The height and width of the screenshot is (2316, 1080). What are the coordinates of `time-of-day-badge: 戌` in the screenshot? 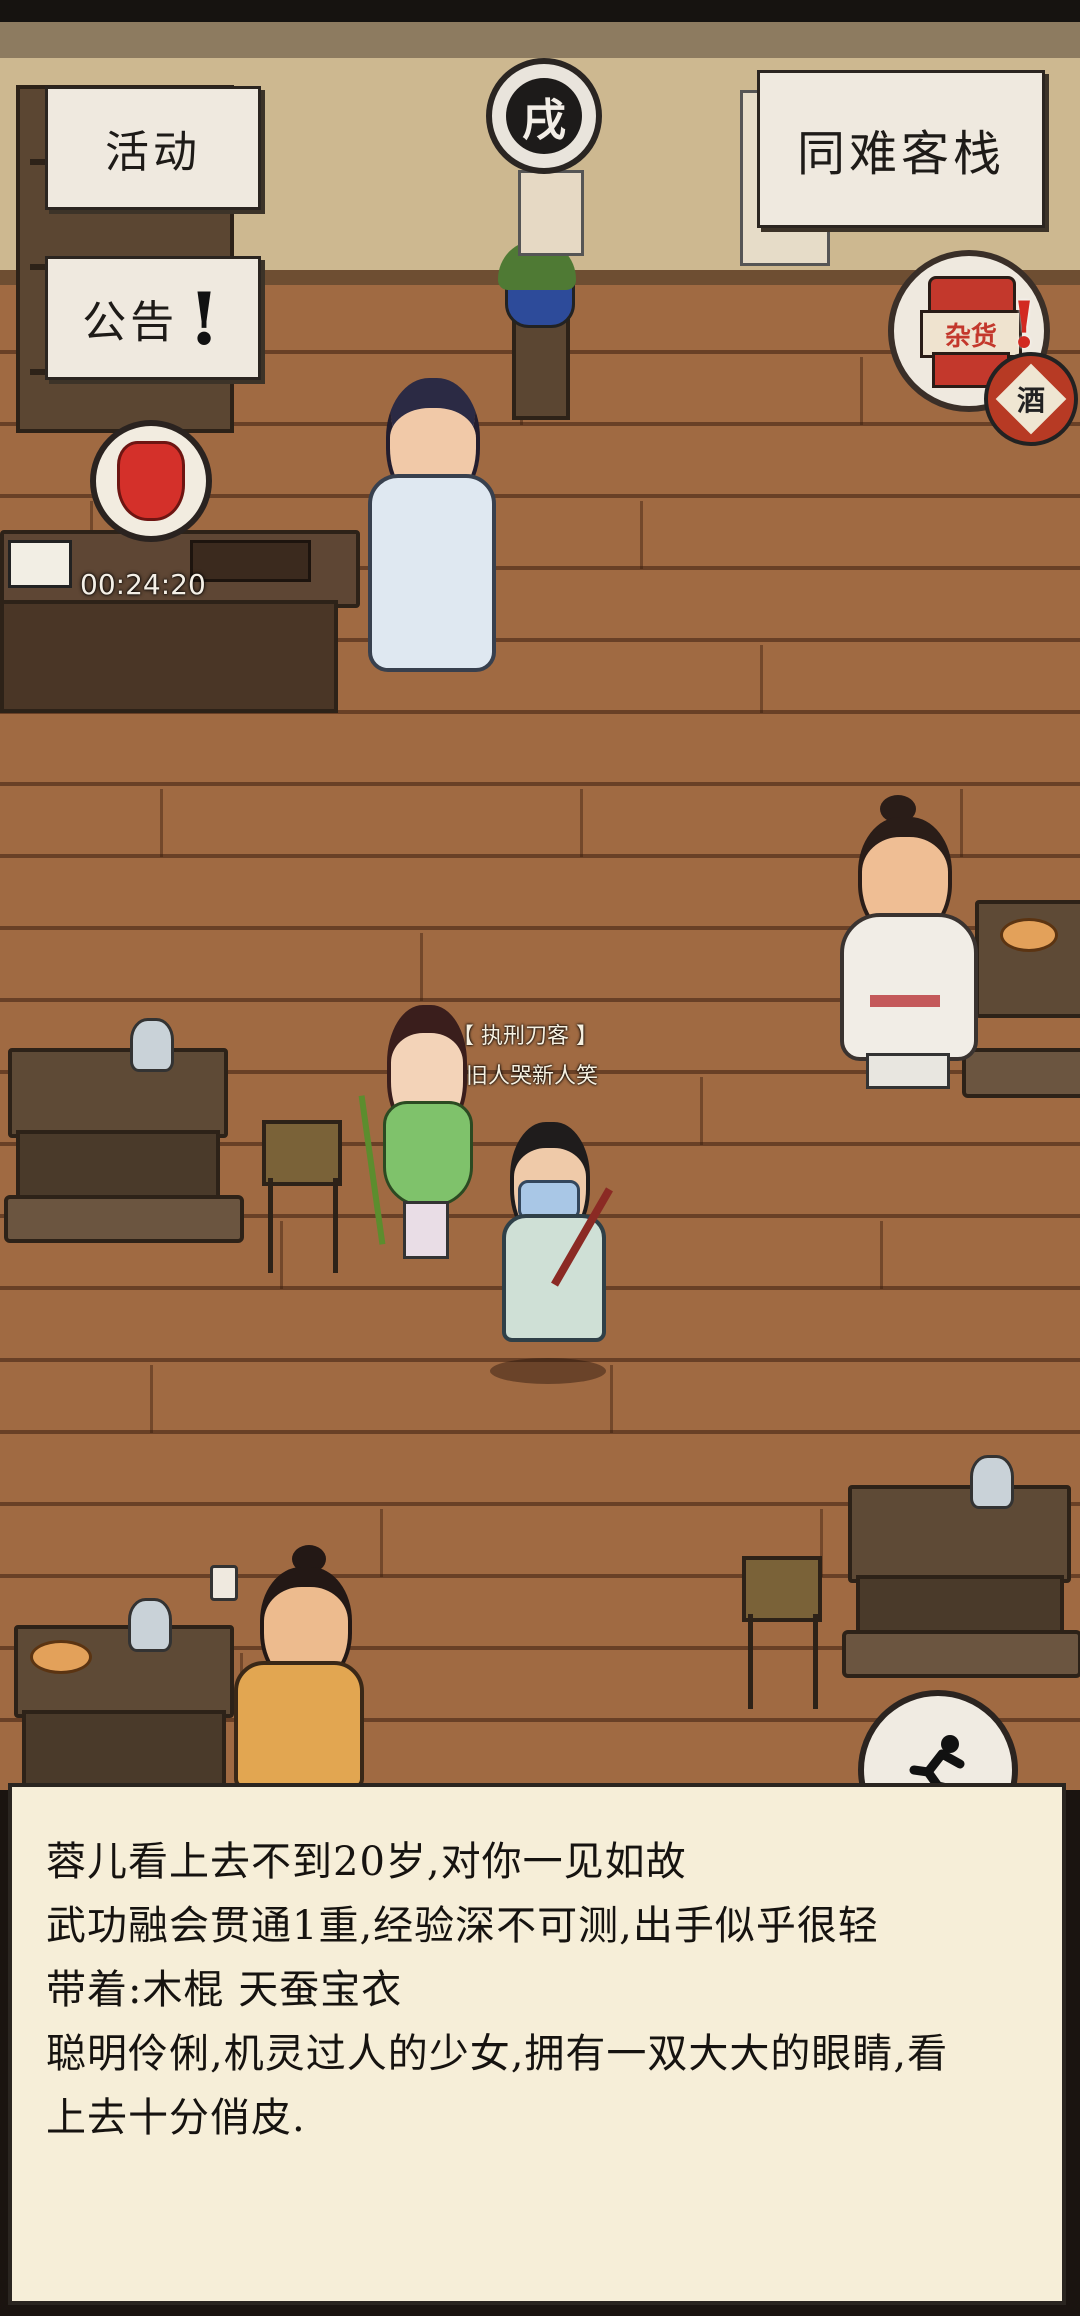 It's located at (544, 116).